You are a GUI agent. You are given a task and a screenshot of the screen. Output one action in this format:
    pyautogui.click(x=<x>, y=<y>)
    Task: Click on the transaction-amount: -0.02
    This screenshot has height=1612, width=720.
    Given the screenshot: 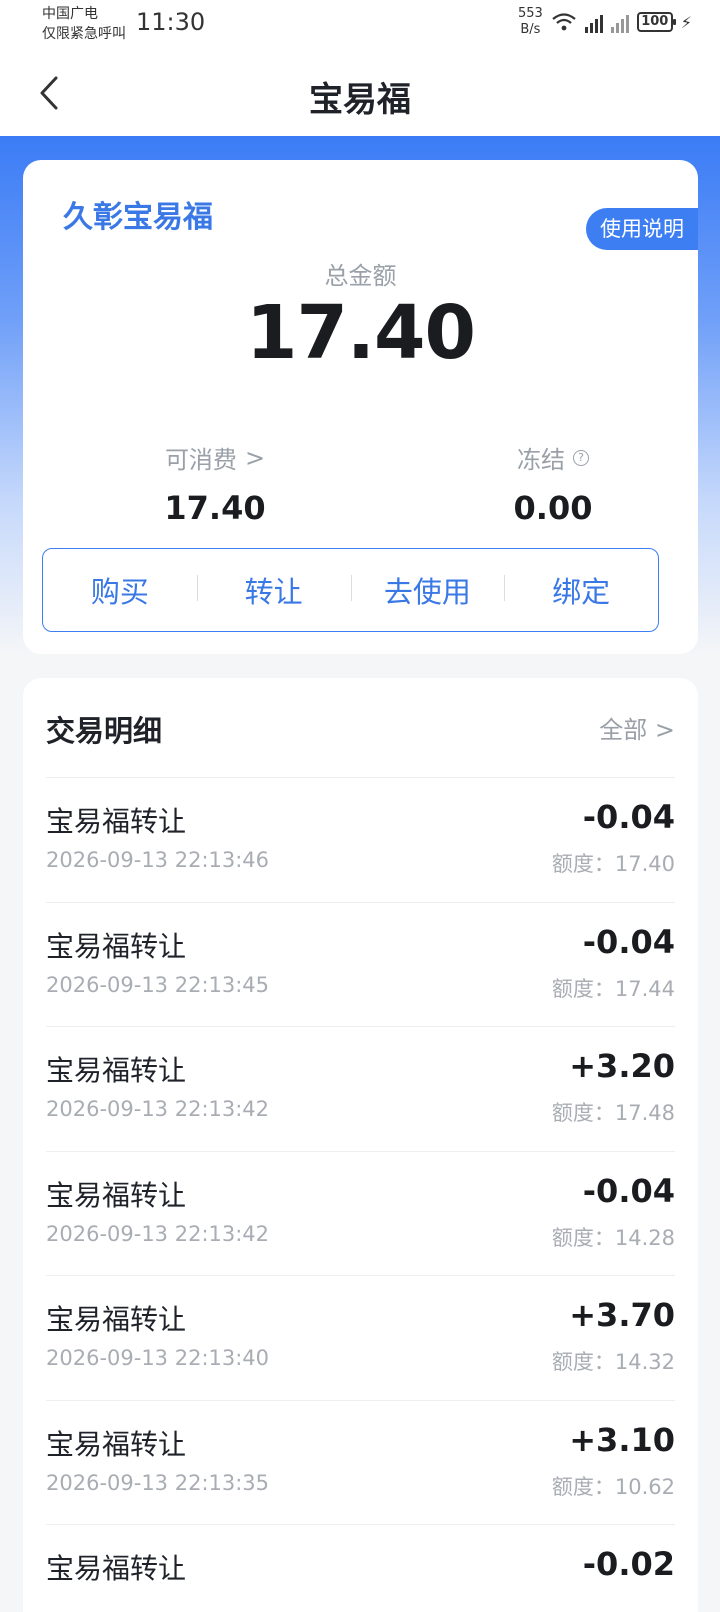 What is the action you would take?
    pyautogui.click(x=628, y=1564)
    